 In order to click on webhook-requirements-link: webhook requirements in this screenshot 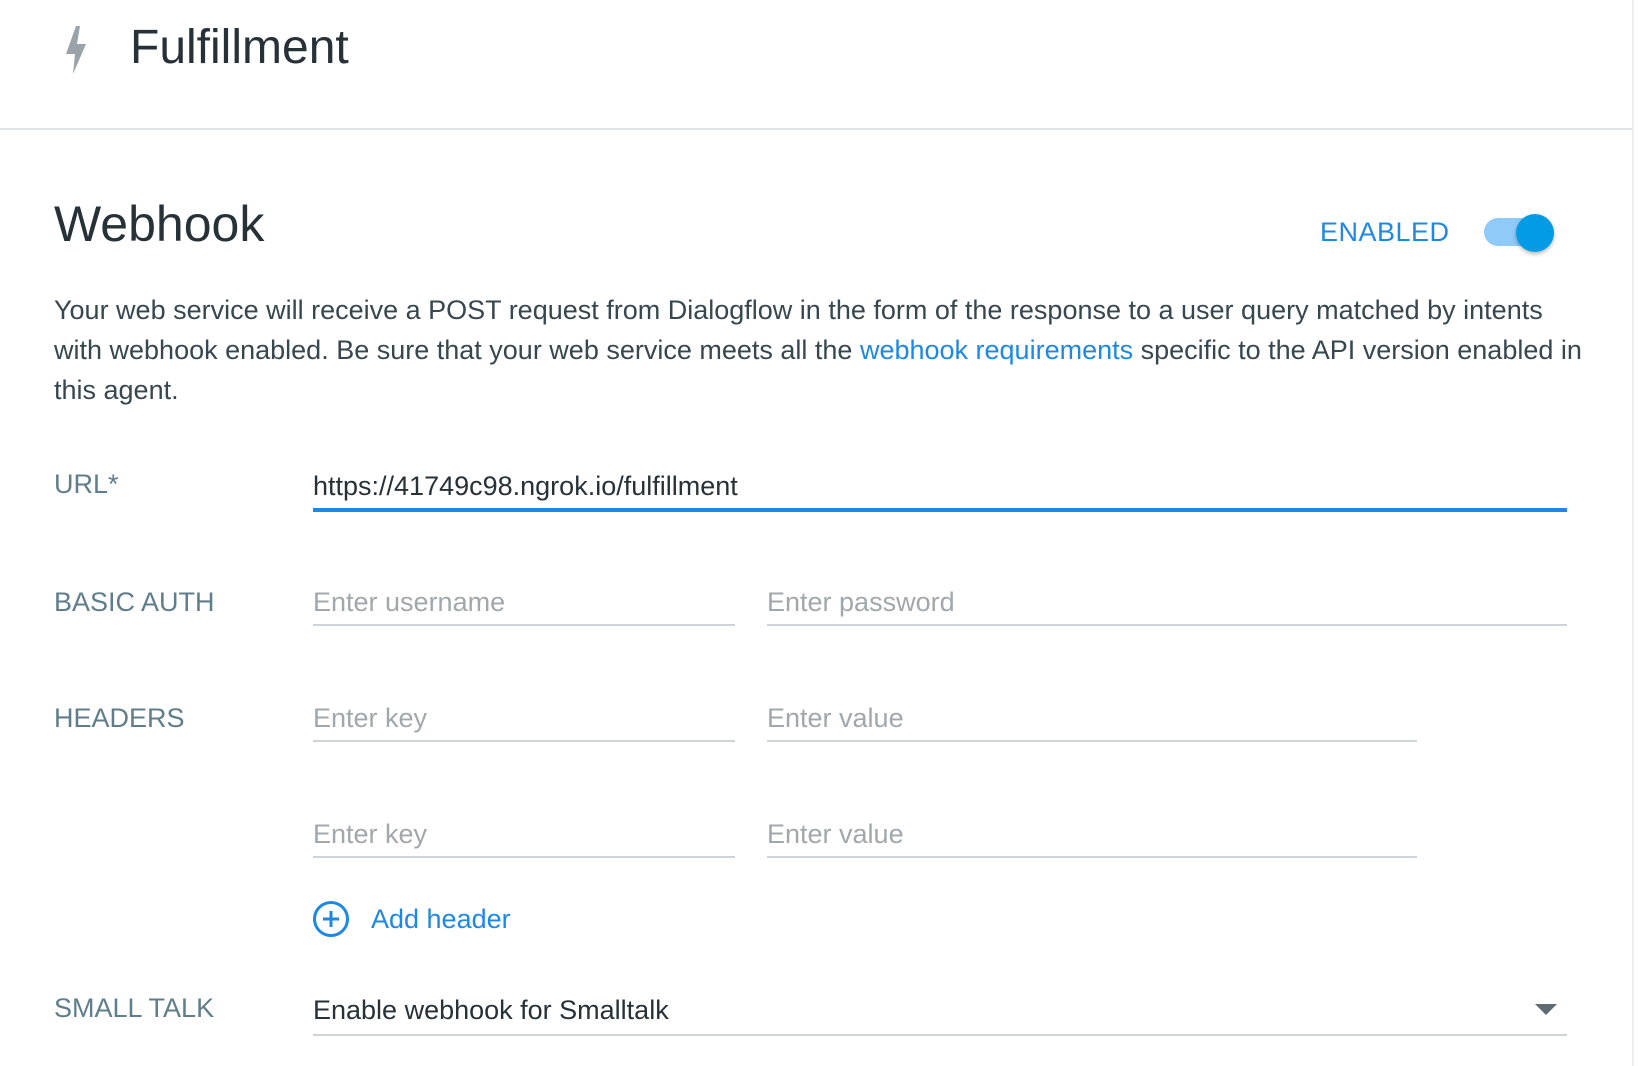, I will do `click(996, 350)`.